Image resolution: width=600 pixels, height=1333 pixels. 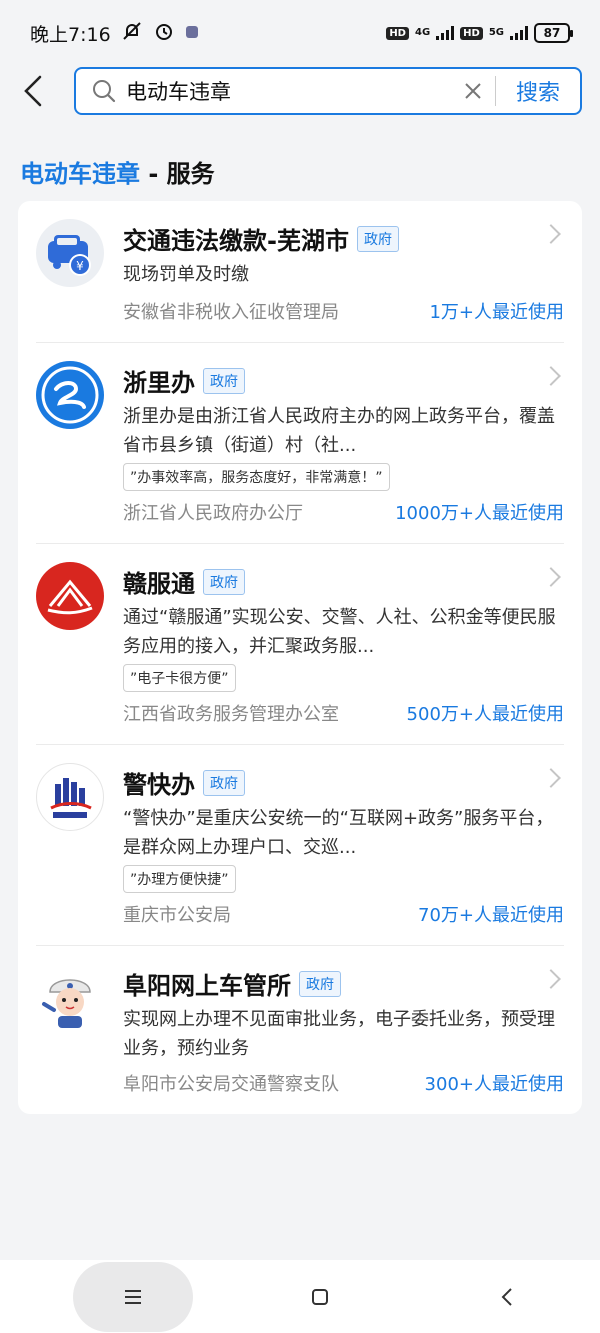 I want to click on alarm-icon, so click(x=164, y=33).